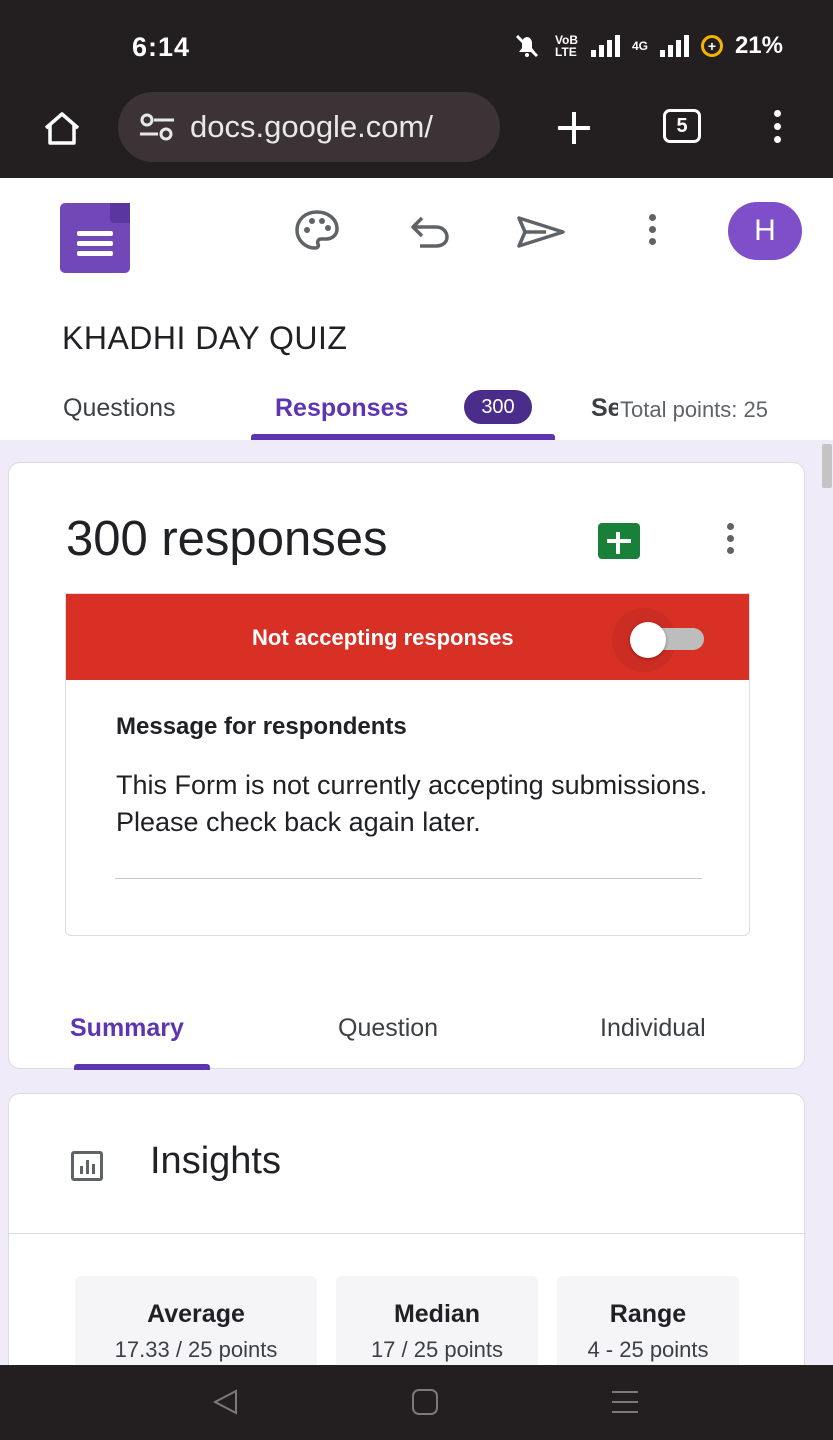 The image size is (833, 1440). What do you see at coordinates (827, 466) in the screenshot?
I see `scrollbar-thumb` at bounding box center [827, 466].